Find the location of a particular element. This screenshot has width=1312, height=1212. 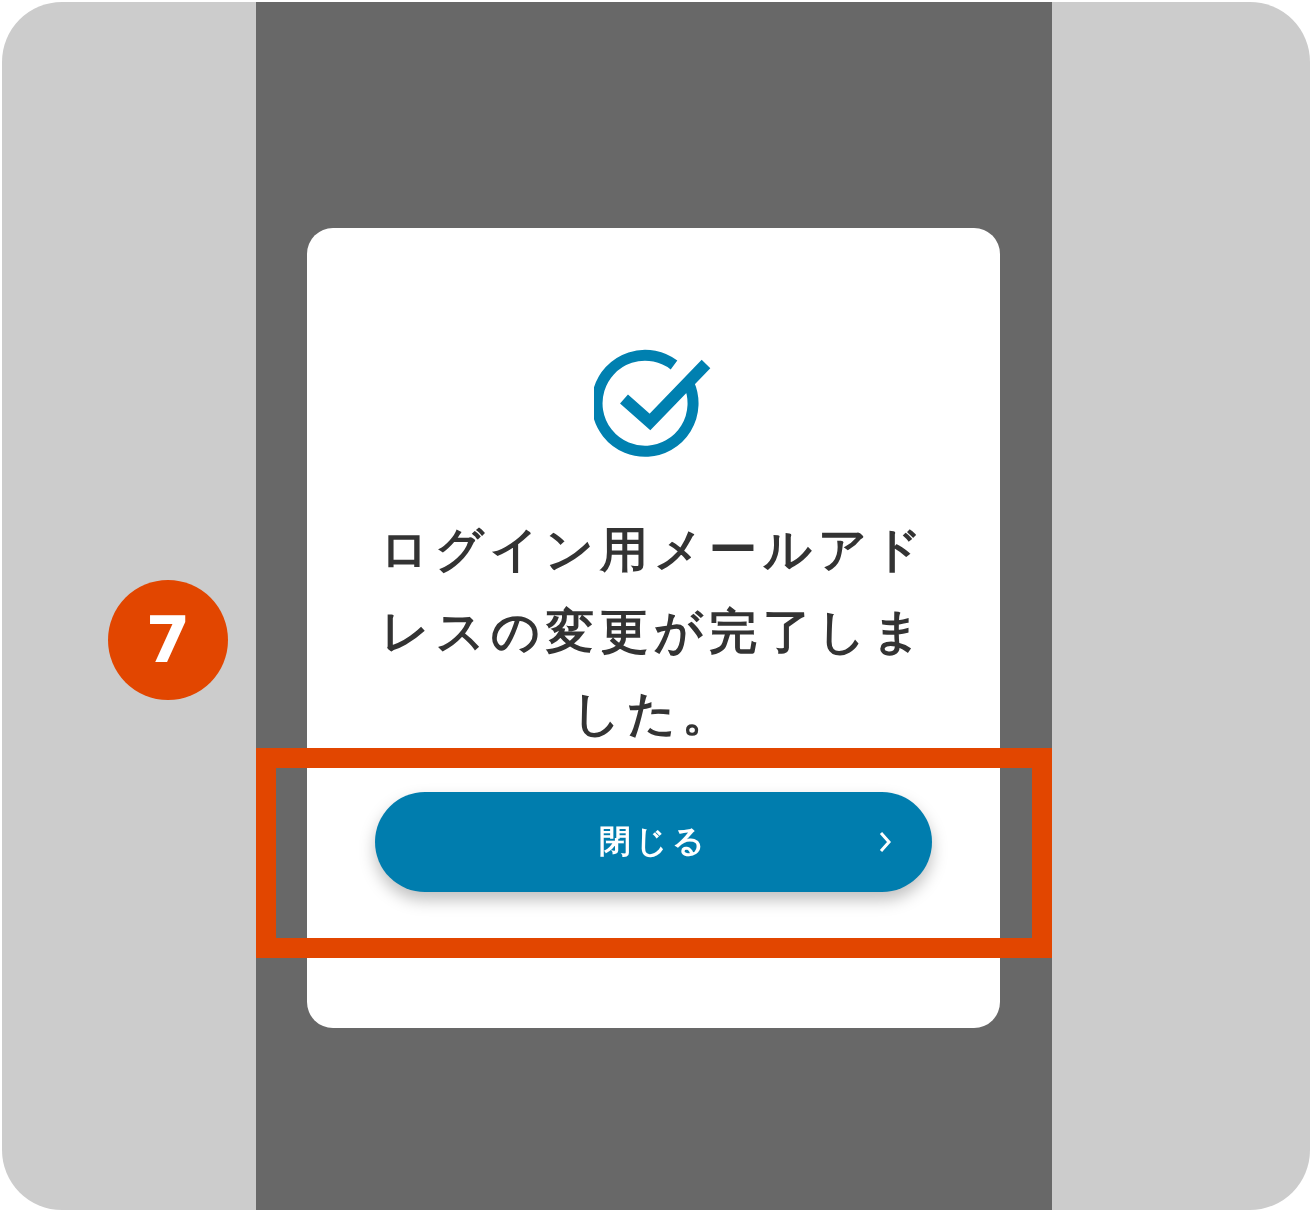

dialog-message: ログイン用メールアドレスの変更が完了しました。 is located at coordinates (653, 631).